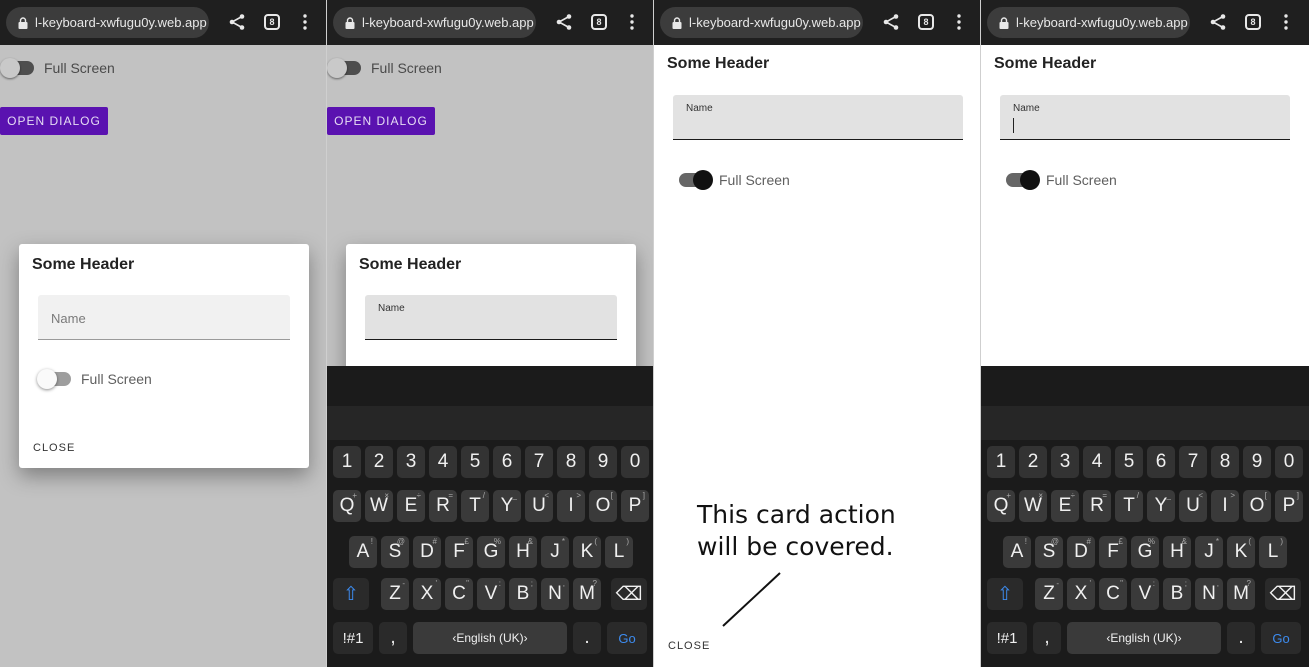 The image size is (1310, 667). What do you see at coordinates (1241, 552) in the screenshot?
I see `key-k: K(` at bounding box center [1241, 552].